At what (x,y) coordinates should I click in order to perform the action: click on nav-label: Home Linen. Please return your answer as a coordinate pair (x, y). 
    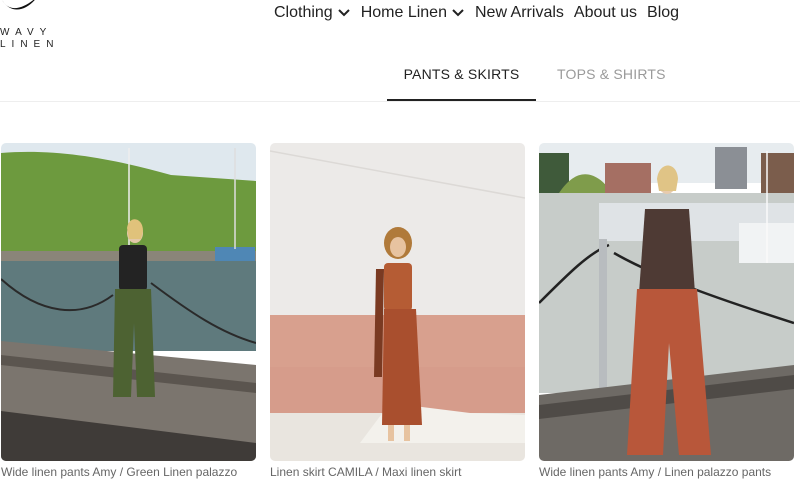
    Looking at the image, I should click on (403, 12).